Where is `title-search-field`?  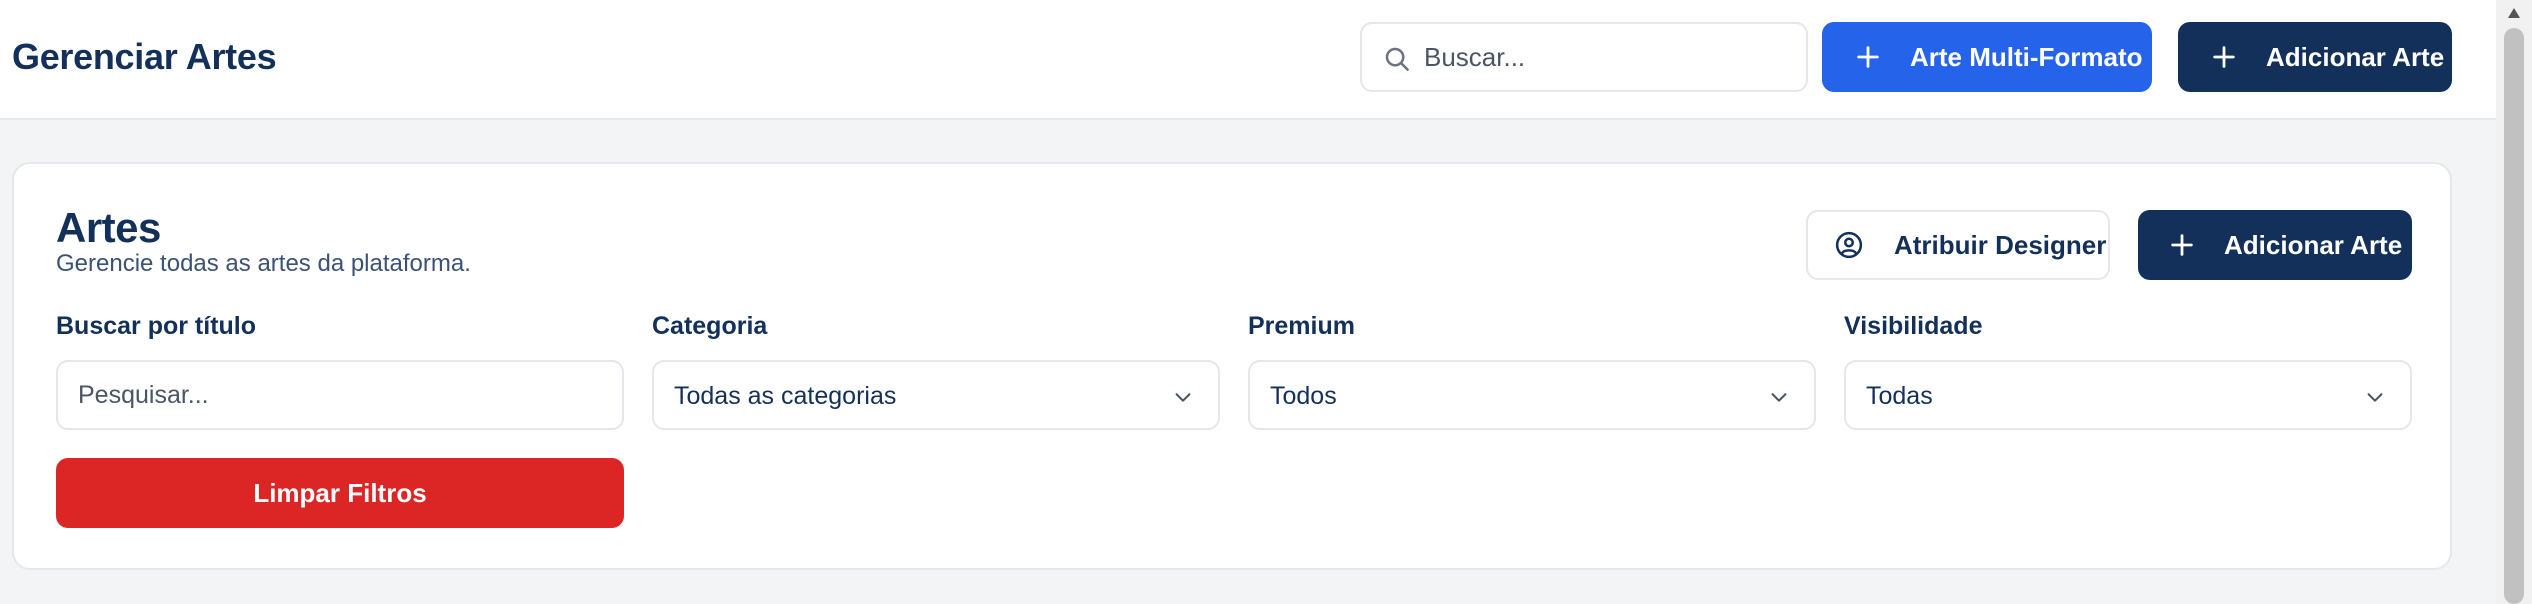
title-search-field is located at coordinates (340, 395).